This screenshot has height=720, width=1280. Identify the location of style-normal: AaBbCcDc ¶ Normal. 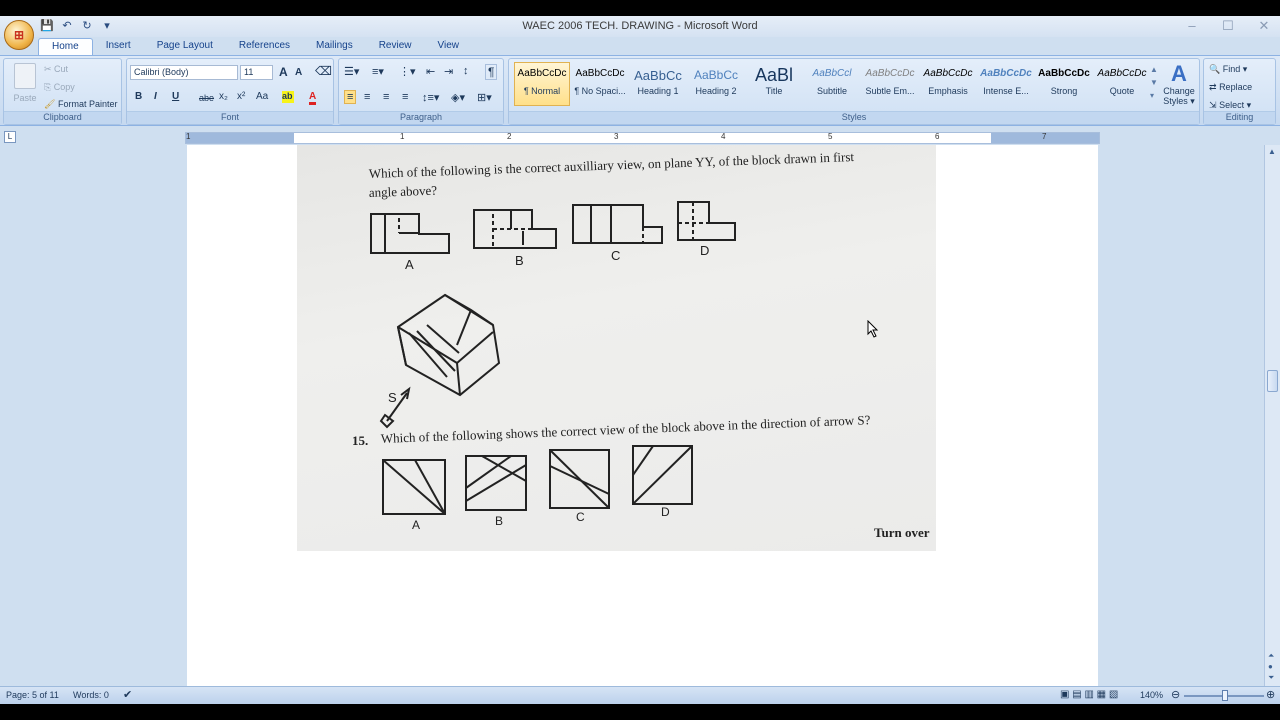
(542, 84).